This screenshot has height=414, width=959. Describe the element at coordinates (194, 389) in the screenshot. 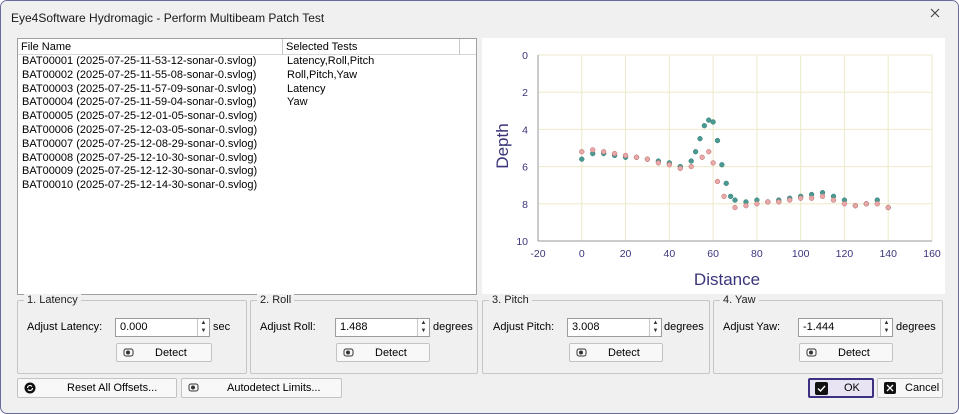

I see `autodetect-icon` at that location.